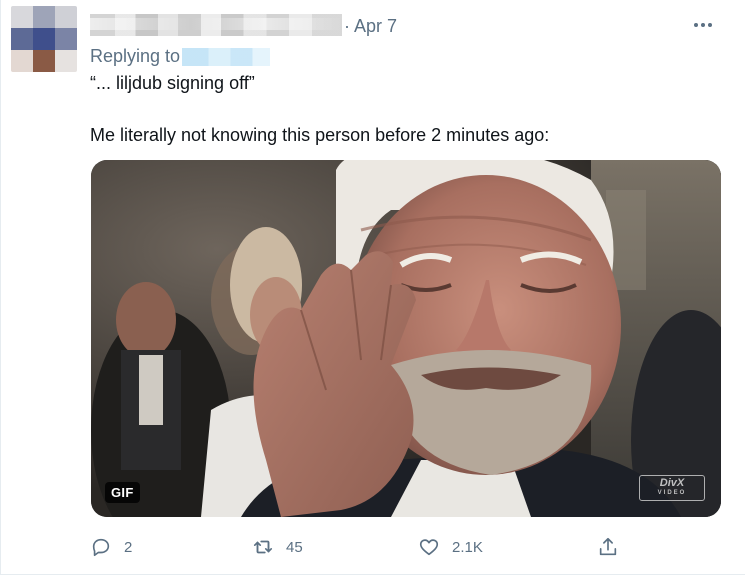 The height and width of the screenshot is (575, 745). Describe the element at coordinates (703, 25) in the screenshot. I see `more-dots-icon` at that location.